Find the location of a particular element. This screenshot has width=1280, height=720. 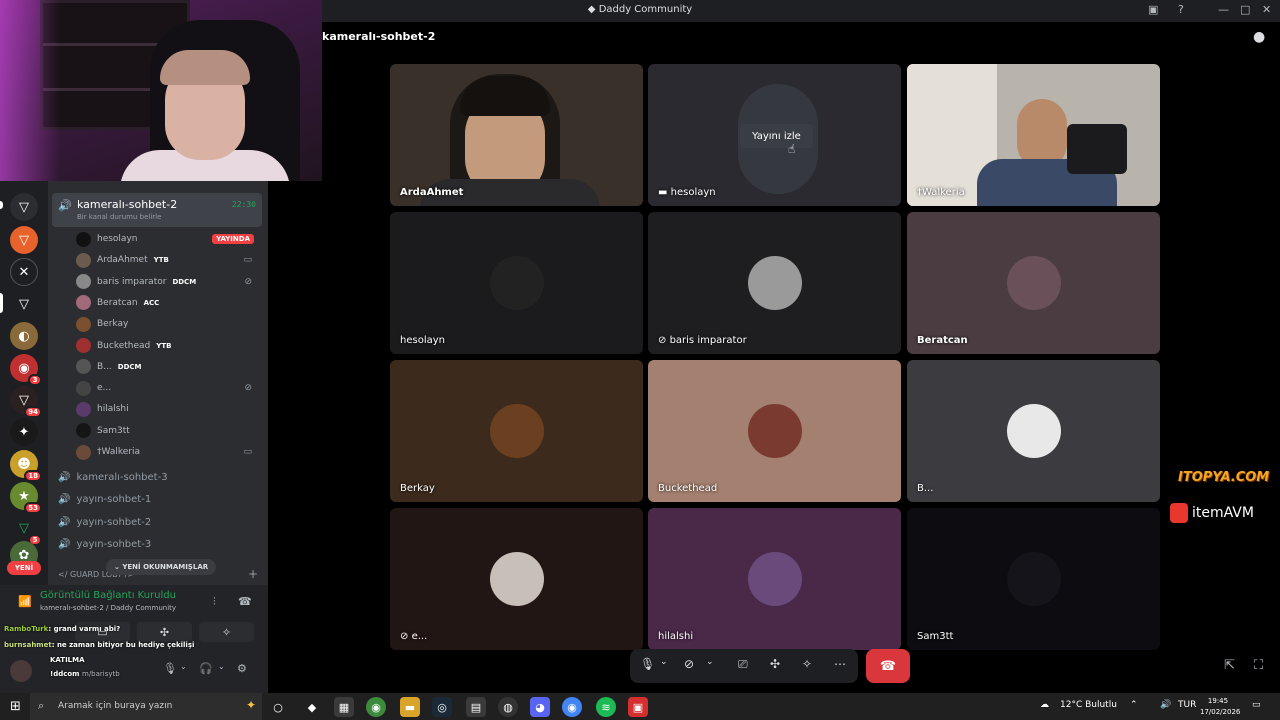

voice-user-item: †Walkeria ▭ is located at coordinates (169, 452).